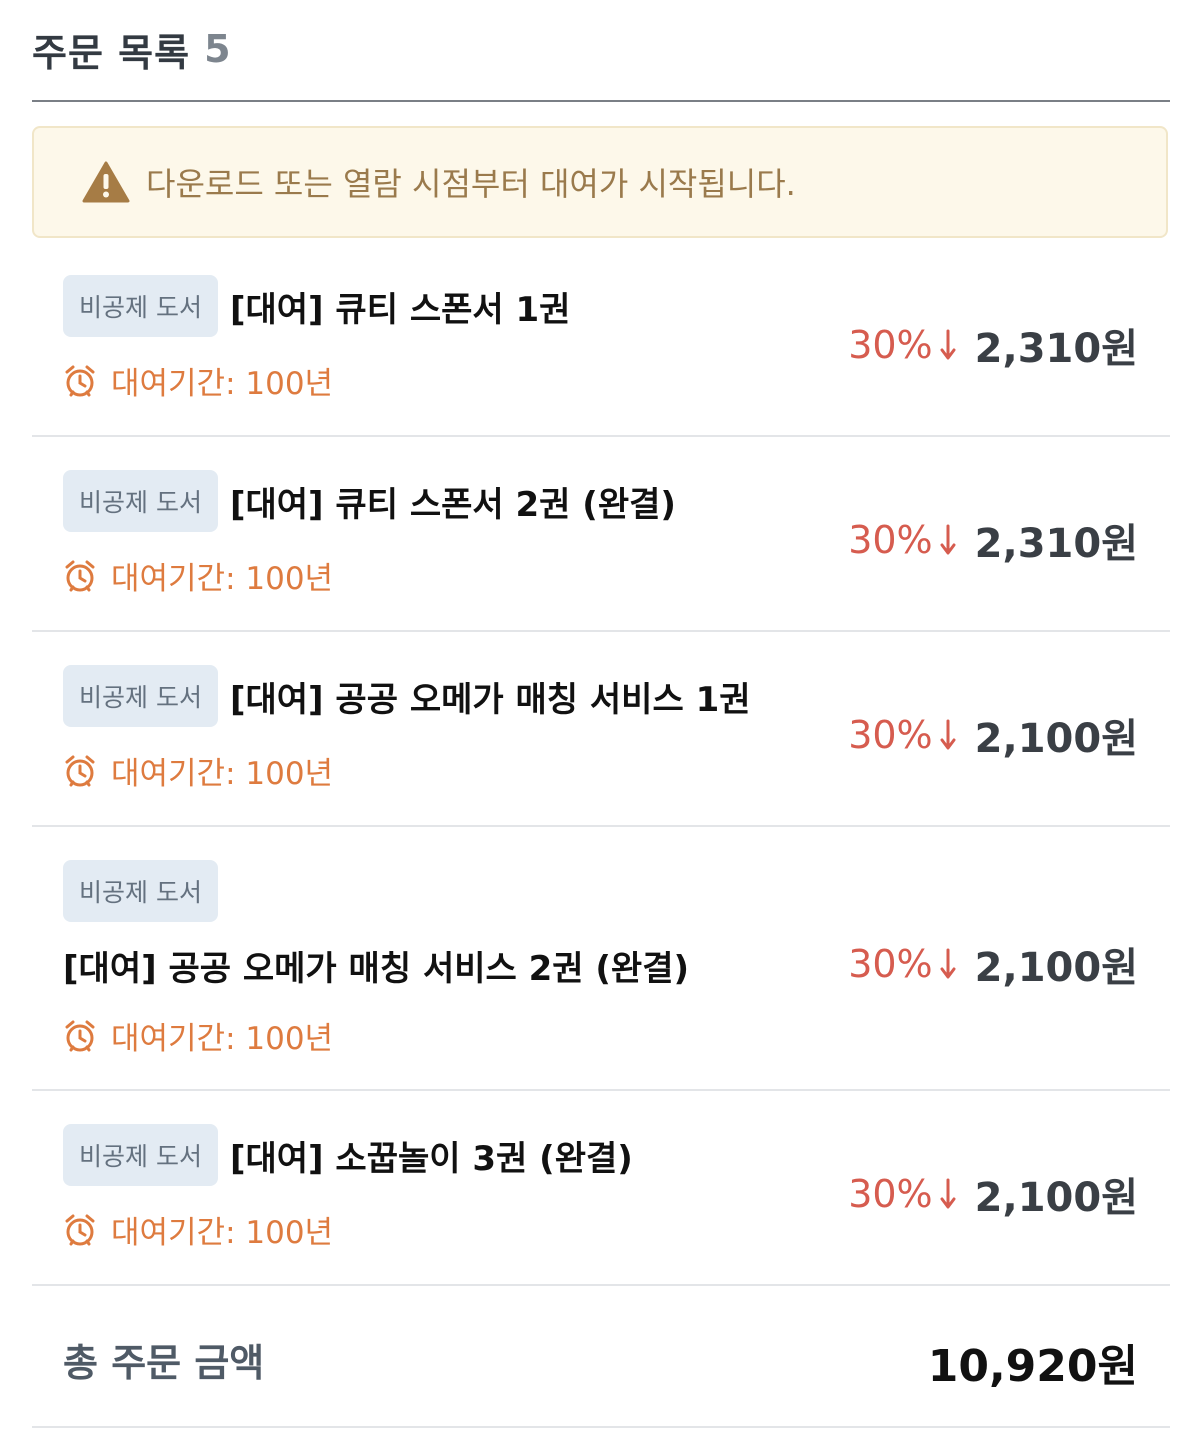 The image size is (1200, 1440). What do you see at coordinates (471, 184) in the screenshot?
I see `notice-text: 다운로드 또는 열람 시점부터 대여가 시작됩니다.` at bounding box center [471, 184].